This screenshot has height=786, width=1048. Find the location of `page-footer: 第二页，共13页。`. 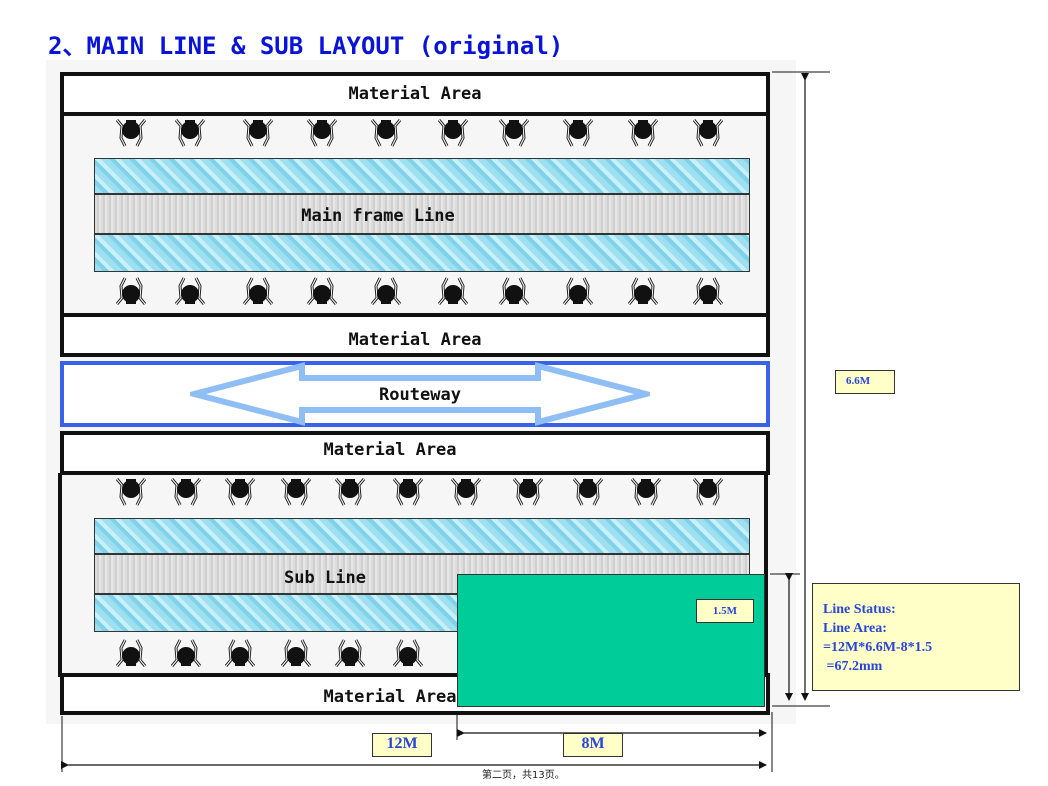

page-footer: 第二页，共13页。 is located at coordinates (523, 775).